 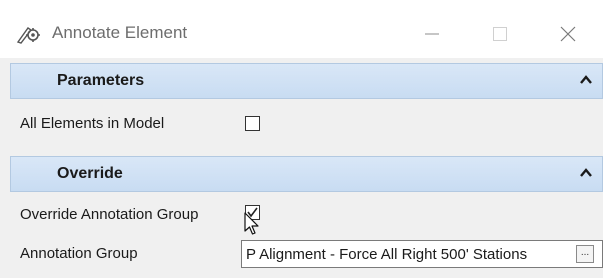 I want to click on maximize-button, so click(x=500, y=34).